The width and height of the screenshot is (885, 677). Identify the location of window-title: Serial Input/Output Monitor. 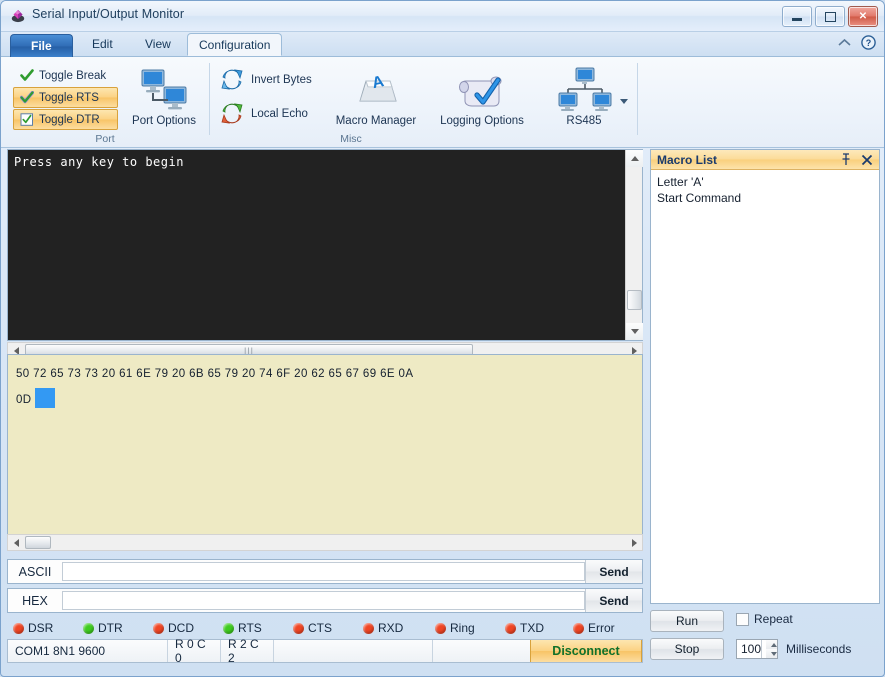
(108, 14).